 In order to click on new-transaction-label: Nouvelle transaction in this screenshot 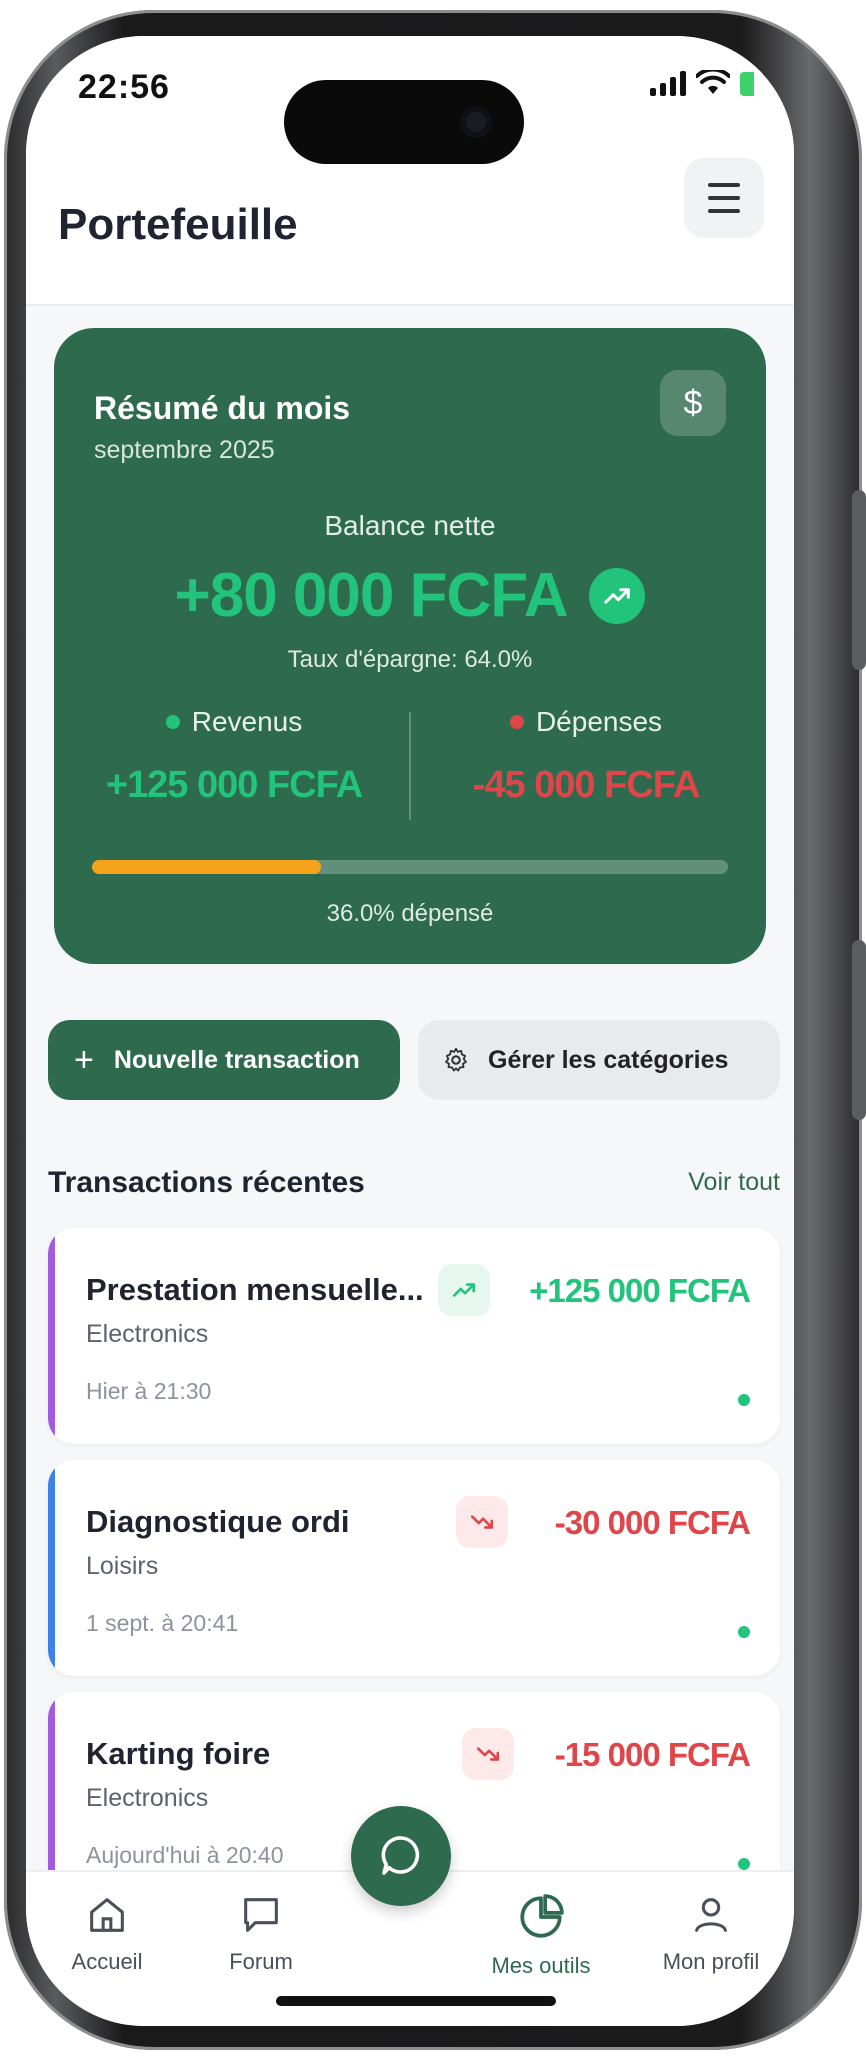, I will do `click(236, 1059)`.